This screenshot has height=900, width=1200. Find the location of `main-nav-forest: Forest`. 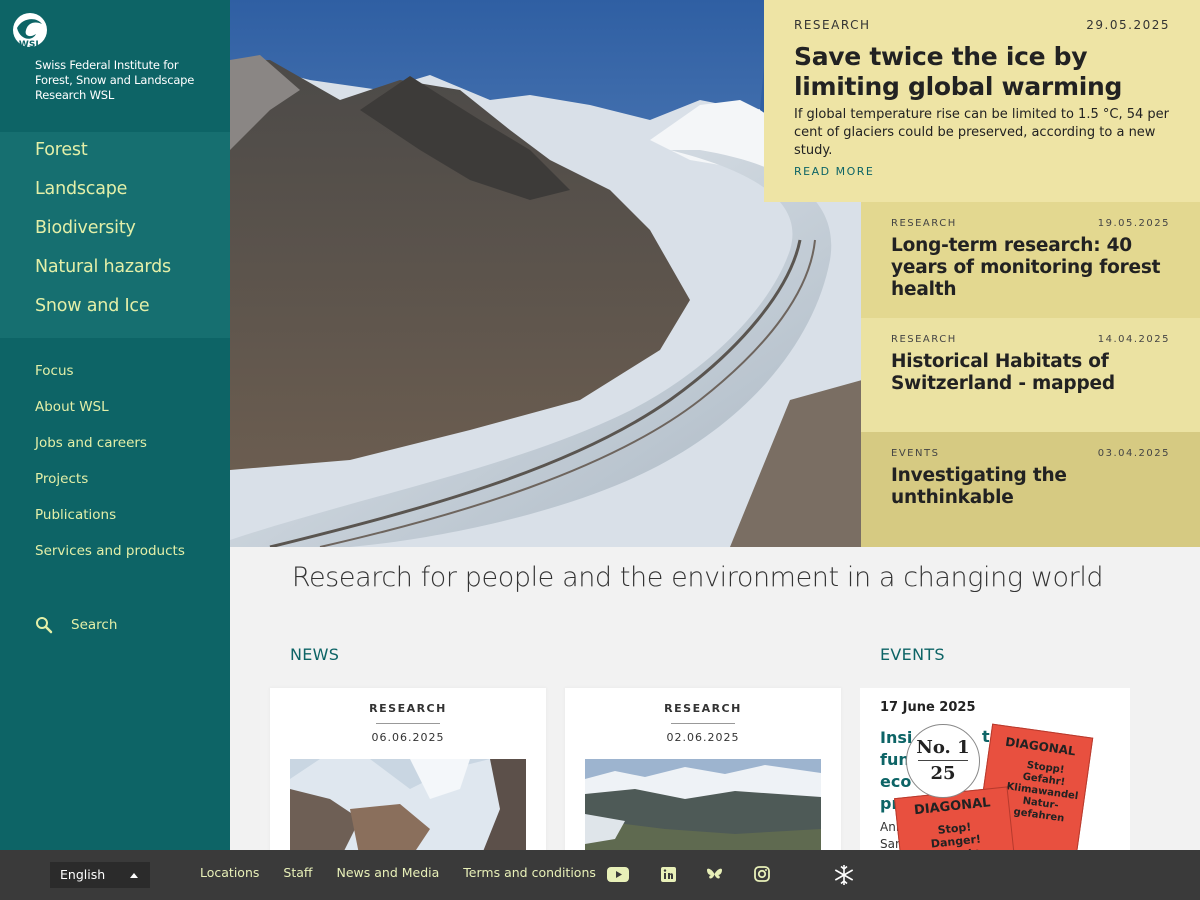

main-nav-forest: Forest is located at coordinates (115, 155).